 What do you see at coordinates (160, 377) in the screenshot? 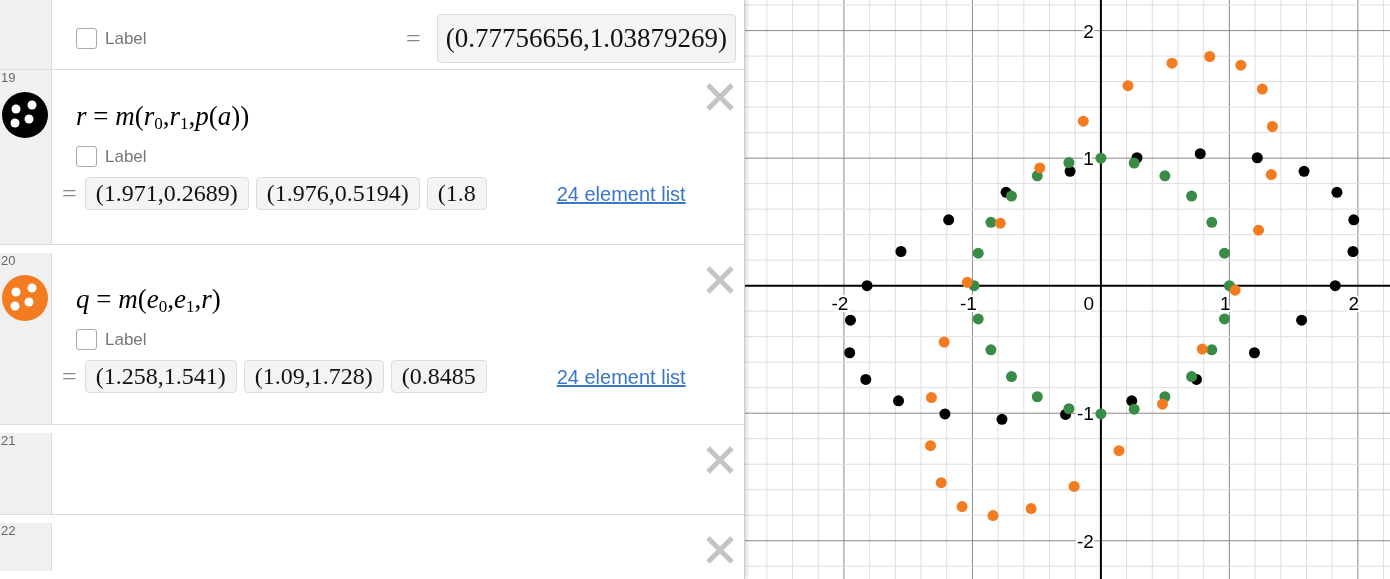
I see `list-value: (1.258,1.541)` at bounding box center [160, 377].